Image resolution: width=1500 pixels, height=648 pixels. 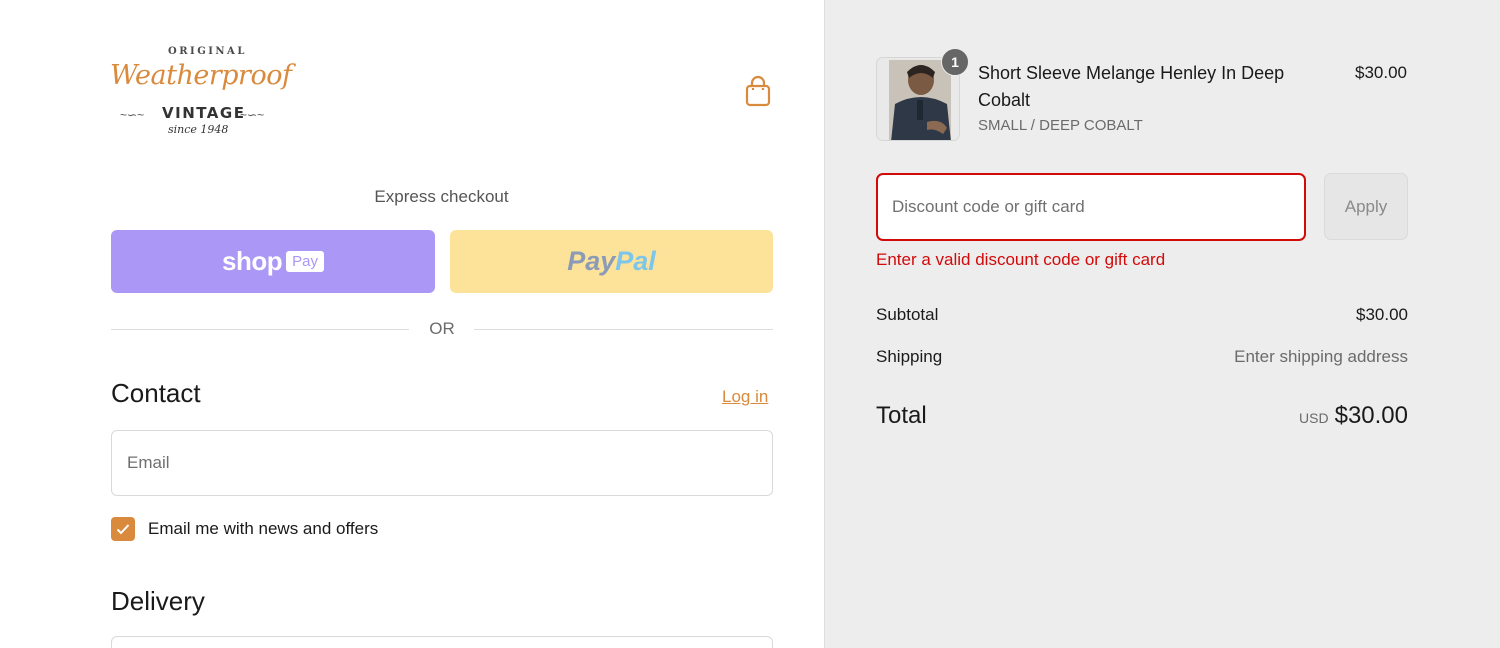 What do you see at coordinates (909, 356) in the screenshot?
I see `shipping-label: Shipping` at bounding box center [909, 356].